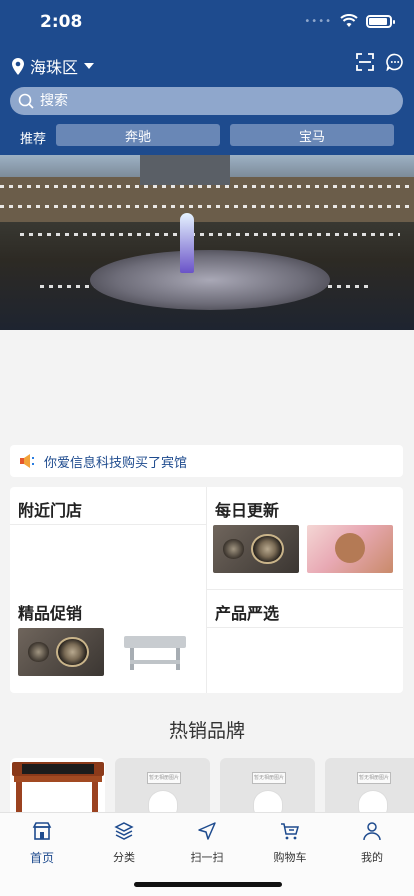 This screenshot has width=414, height=896. Describe the element at coordinates (33, 139) in the screenshot. I see `recommend-label: 推荐` at that location.